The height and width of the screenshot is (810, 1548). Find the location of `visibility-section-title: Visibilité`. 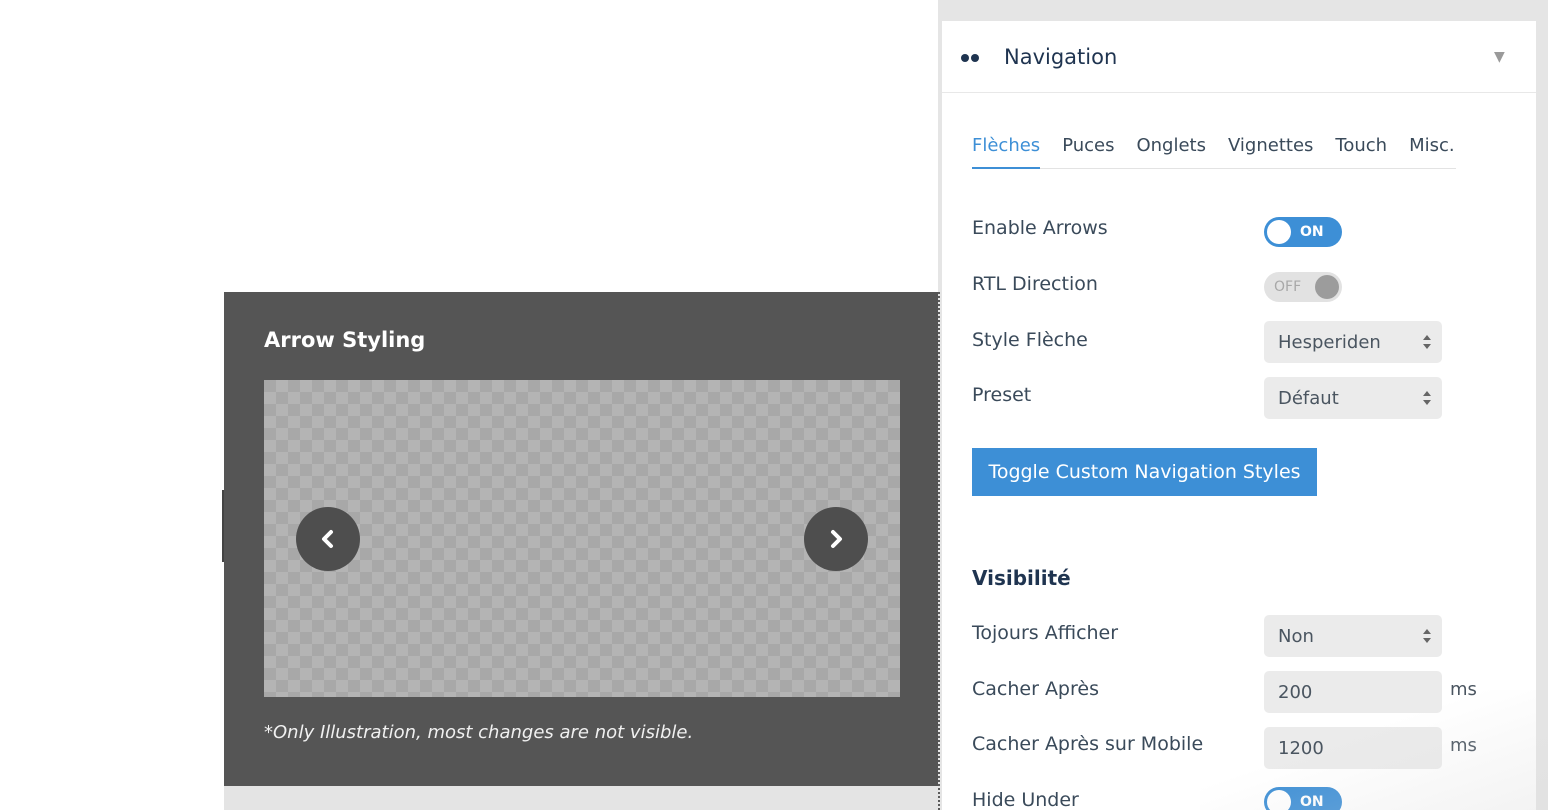

visibility-section-title: Visibilité is located at coordinates (1021, 578).